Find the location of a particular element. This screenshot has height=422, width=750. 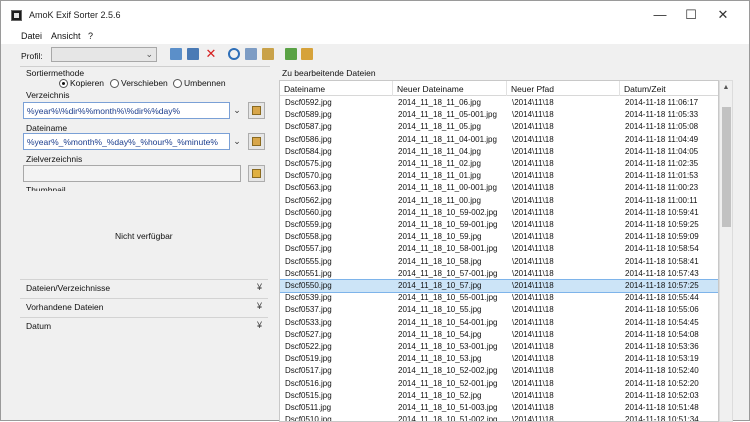

cell-new-filename: 2014_11_18_10_52.jpg is located at coordinates (440, 395).